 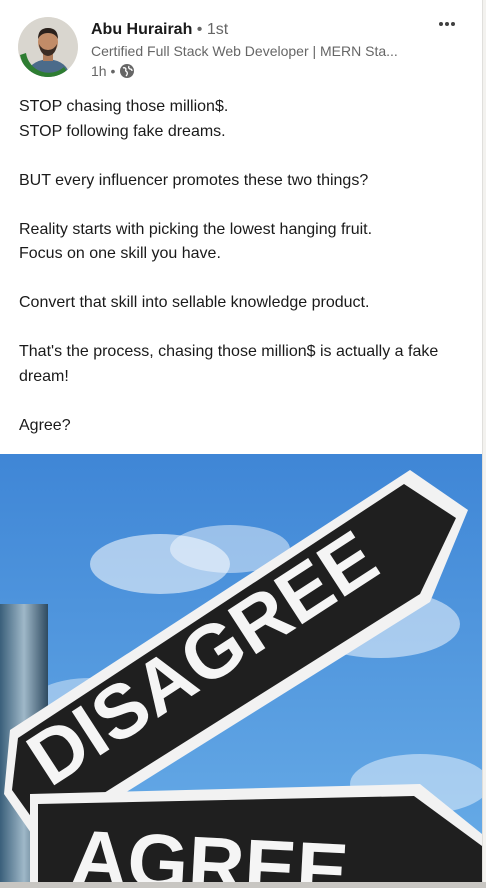 What do you see at coordinates (210, 29) in the screenshot?
I see `connection-degree: • 1st` at bounding box center [210, 29].